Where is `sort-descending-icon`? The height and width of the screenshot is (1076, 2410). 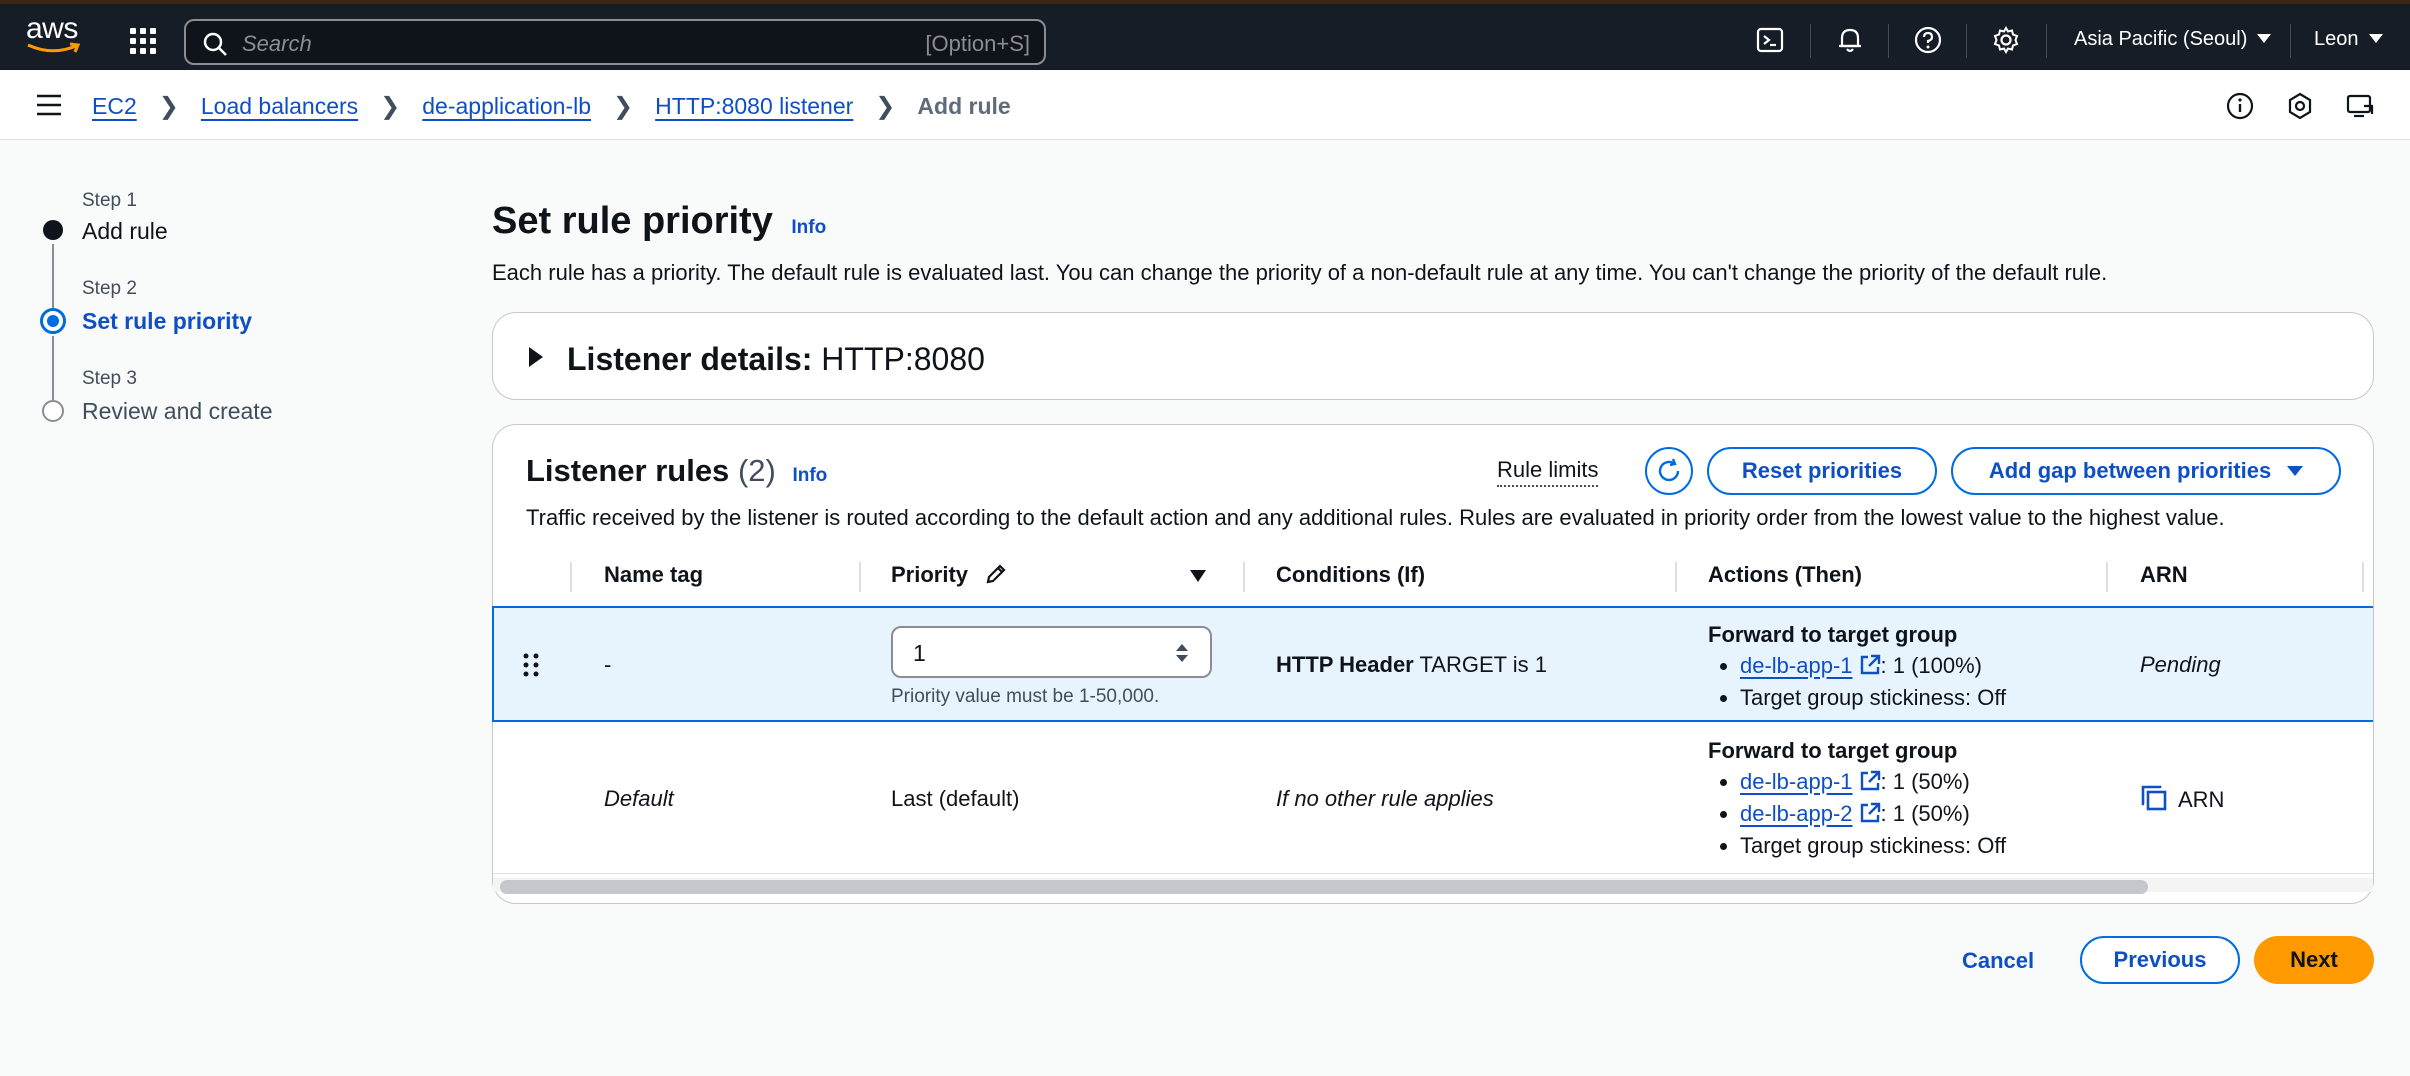 sort-descending-icon is located at coordinates (1198, 576).